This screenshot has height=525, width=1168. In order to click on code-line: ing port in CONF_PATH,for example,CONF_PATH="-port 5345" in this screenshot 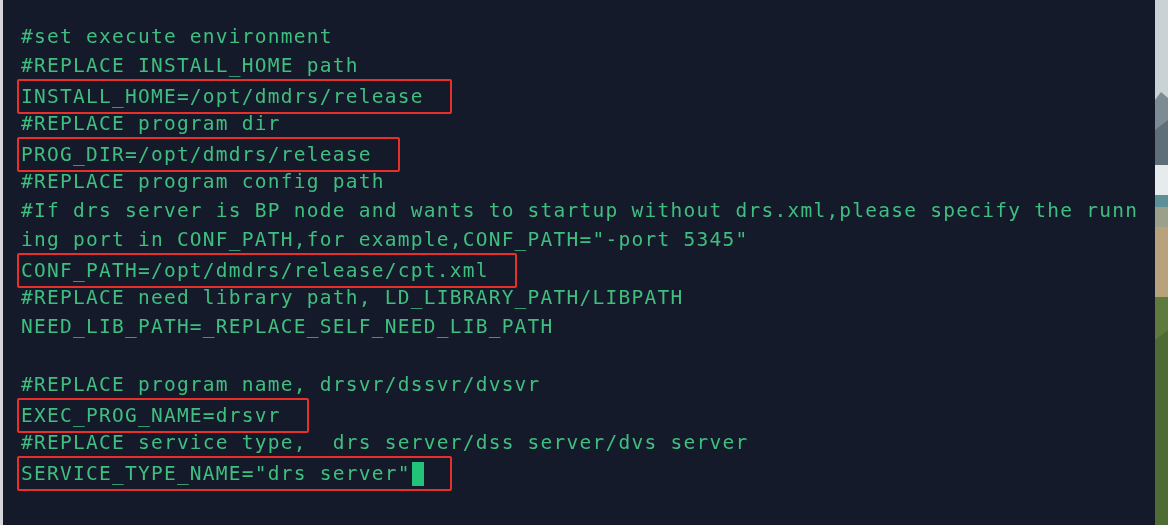, I will do `click(385, 239)`.